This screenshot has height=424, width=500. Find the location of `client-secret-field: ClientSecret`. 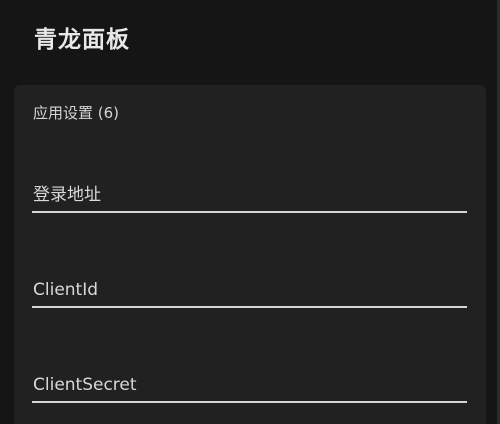

client-secret-field: ClientSecret is located at coordinates (249, 373).